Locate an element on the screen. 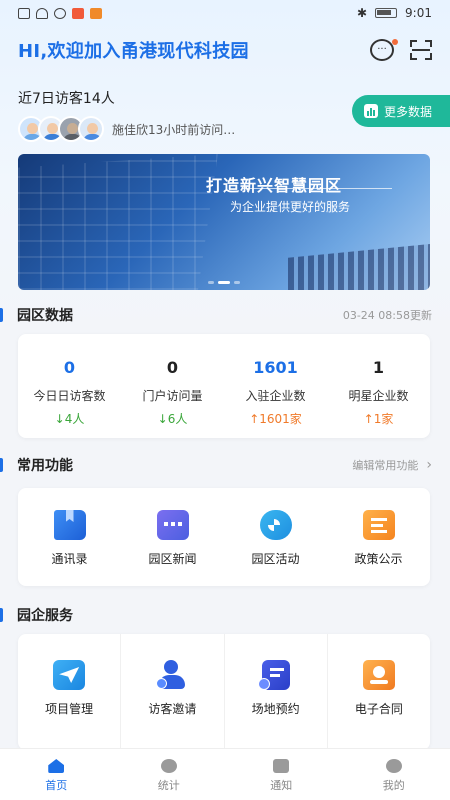 The image size is (450, 800). activity-gamepad-icon is located at coordinates (275, 525).